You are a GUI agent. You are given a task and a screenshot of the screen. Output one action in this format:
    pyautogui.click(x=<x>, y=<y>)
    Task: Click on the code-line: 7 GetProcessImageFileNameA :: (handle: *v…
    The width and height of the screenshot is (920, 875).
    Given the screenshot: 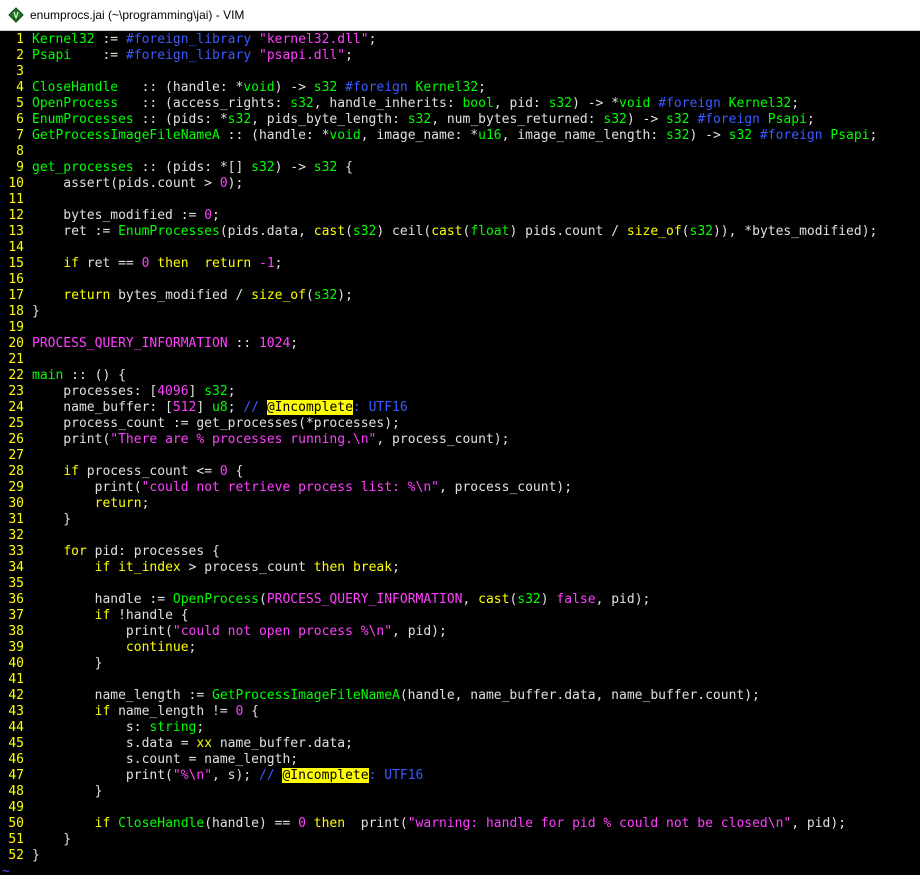 What is the action you would take?
    pyautogui.click(x=460, y=136)
    